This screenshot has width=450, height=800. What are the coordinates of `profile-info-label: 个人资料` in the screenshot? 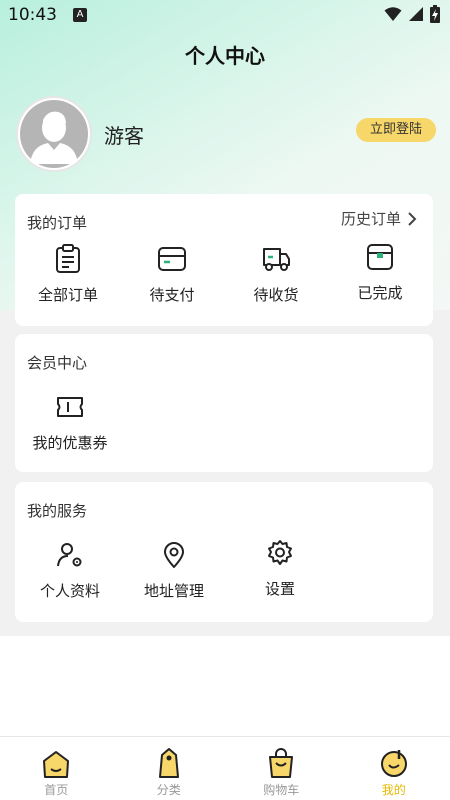 It's located at (69, 591).